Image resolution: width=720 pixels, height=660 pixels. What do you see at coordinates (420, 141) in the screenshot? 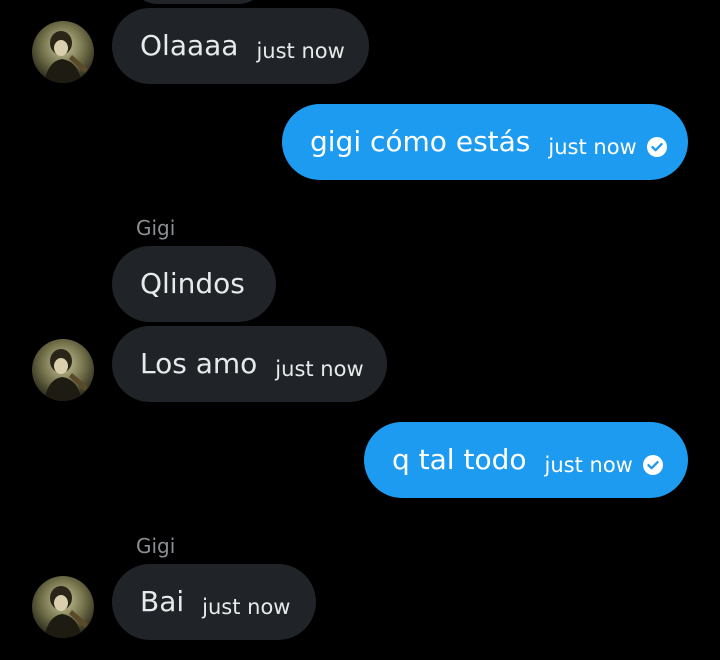
I see `message-text: gigi cómo estás` at bounding box center [420, 141].